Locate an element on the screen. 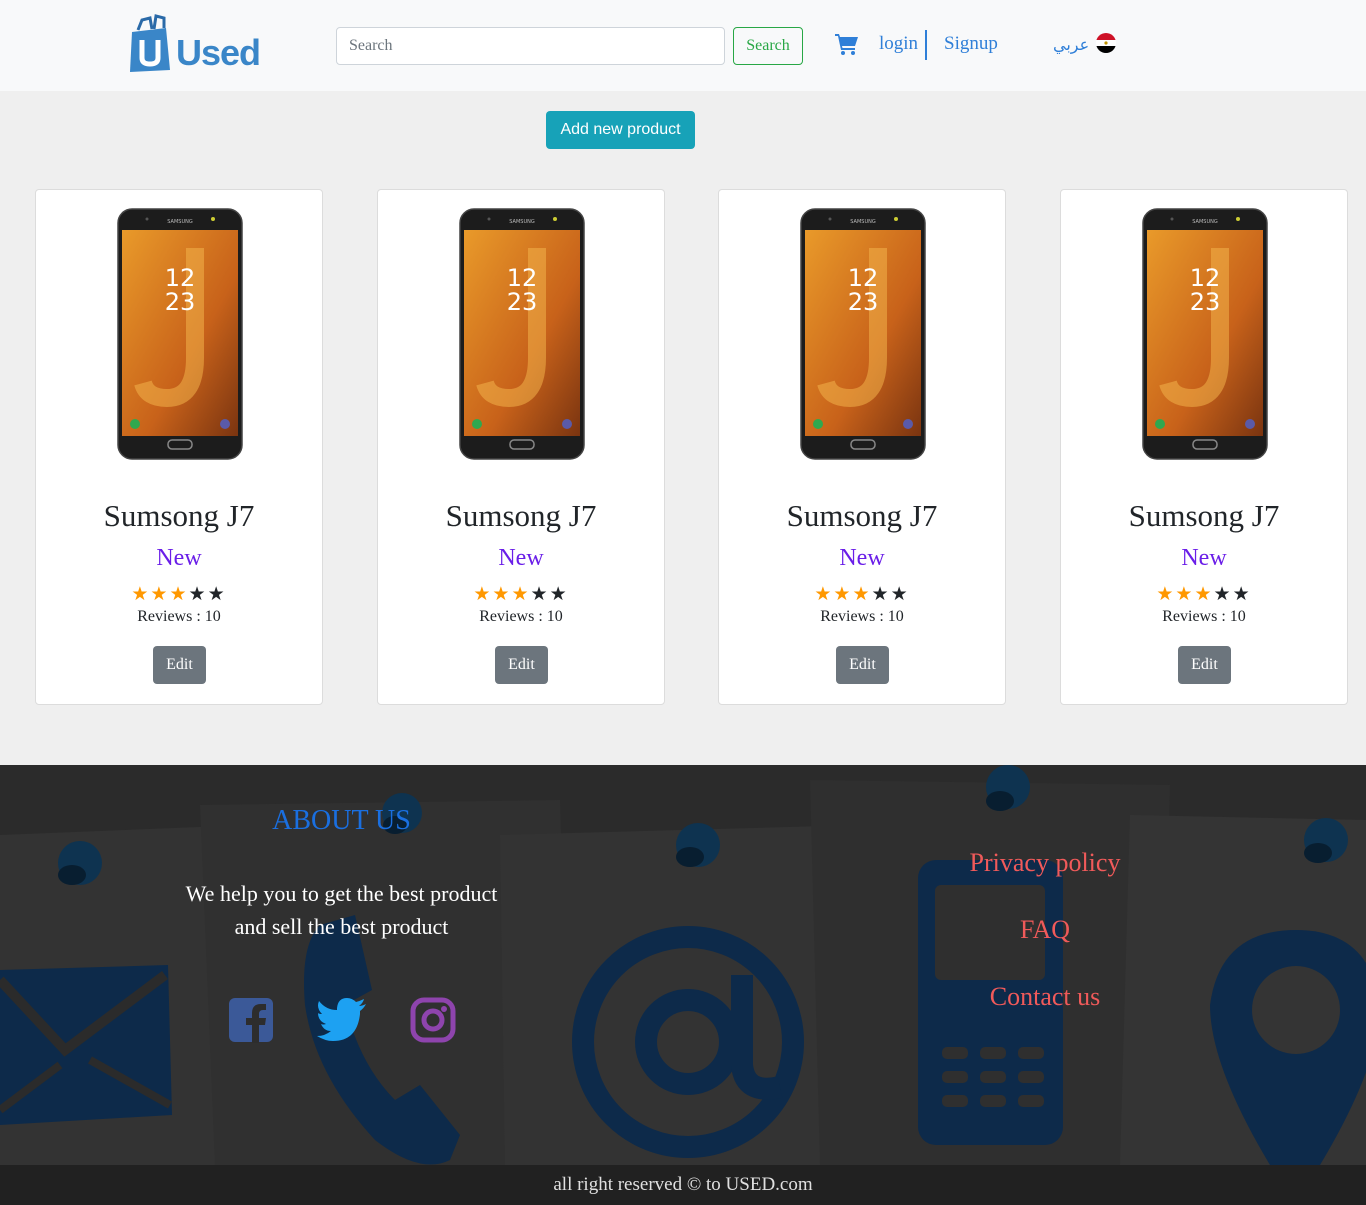  about-line-2: and sell the best product is located at coordinates (341, 926).